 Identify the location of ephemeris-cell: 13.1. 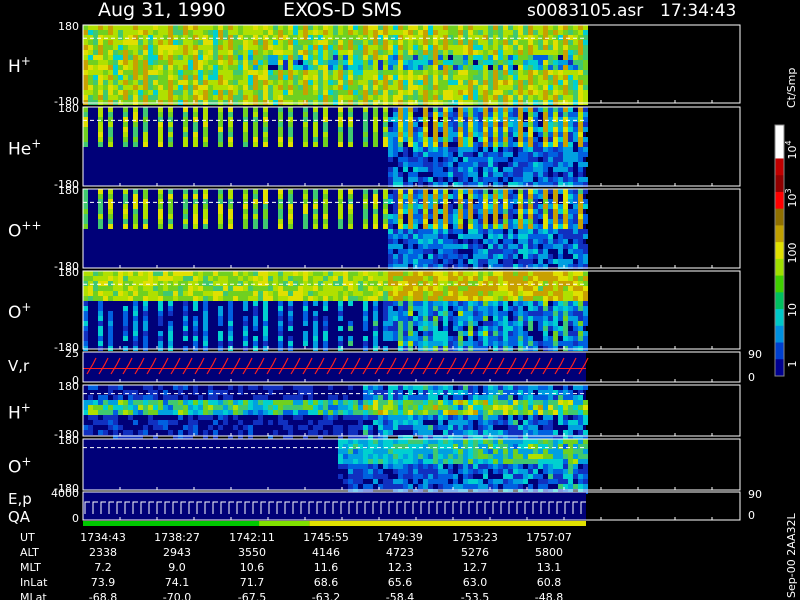
(549, 567).